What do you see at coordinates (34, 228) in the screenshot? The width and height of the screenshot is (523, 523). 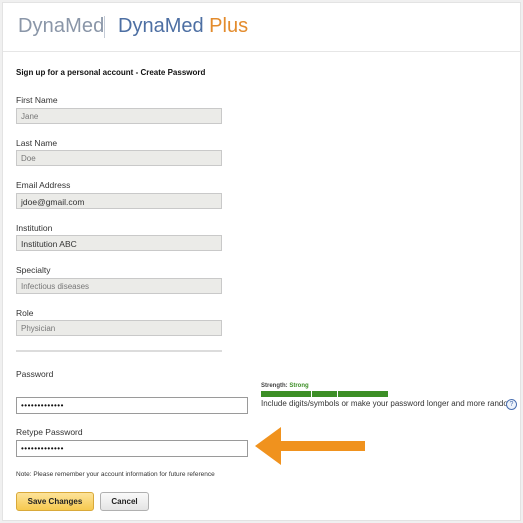 I see `institution-label: Institution` at bounding box center [34, 228].